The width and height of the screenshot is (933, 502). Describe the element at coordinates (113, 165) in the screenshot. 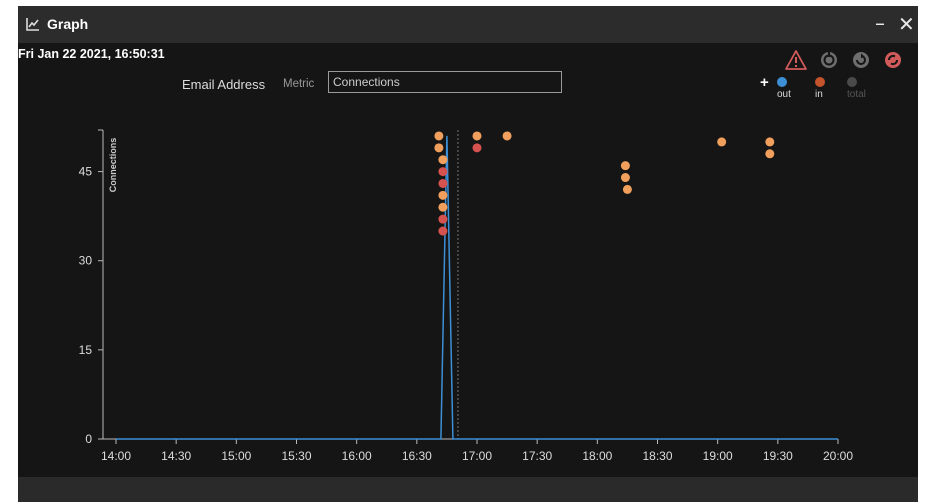

I see `y-axis-label: Connections` at that location.